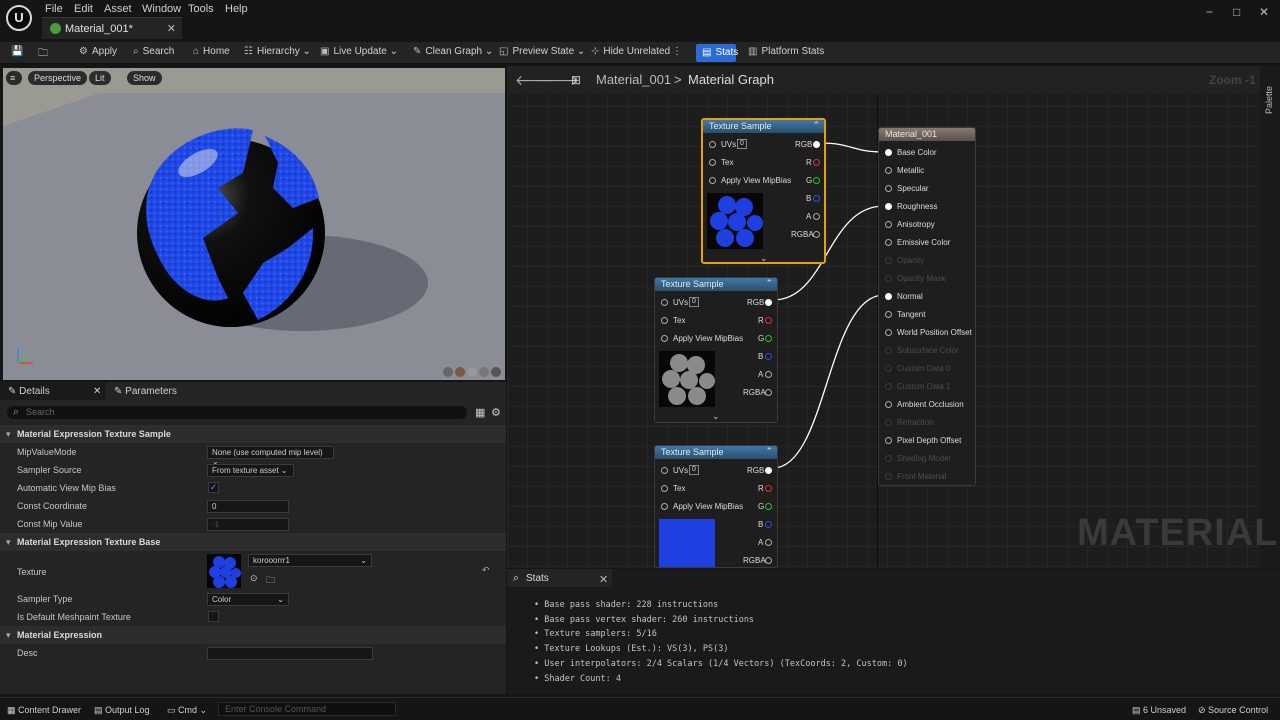 This screenshot has width=1280, height=720. I want to click on desc-input, so click(290, 653).